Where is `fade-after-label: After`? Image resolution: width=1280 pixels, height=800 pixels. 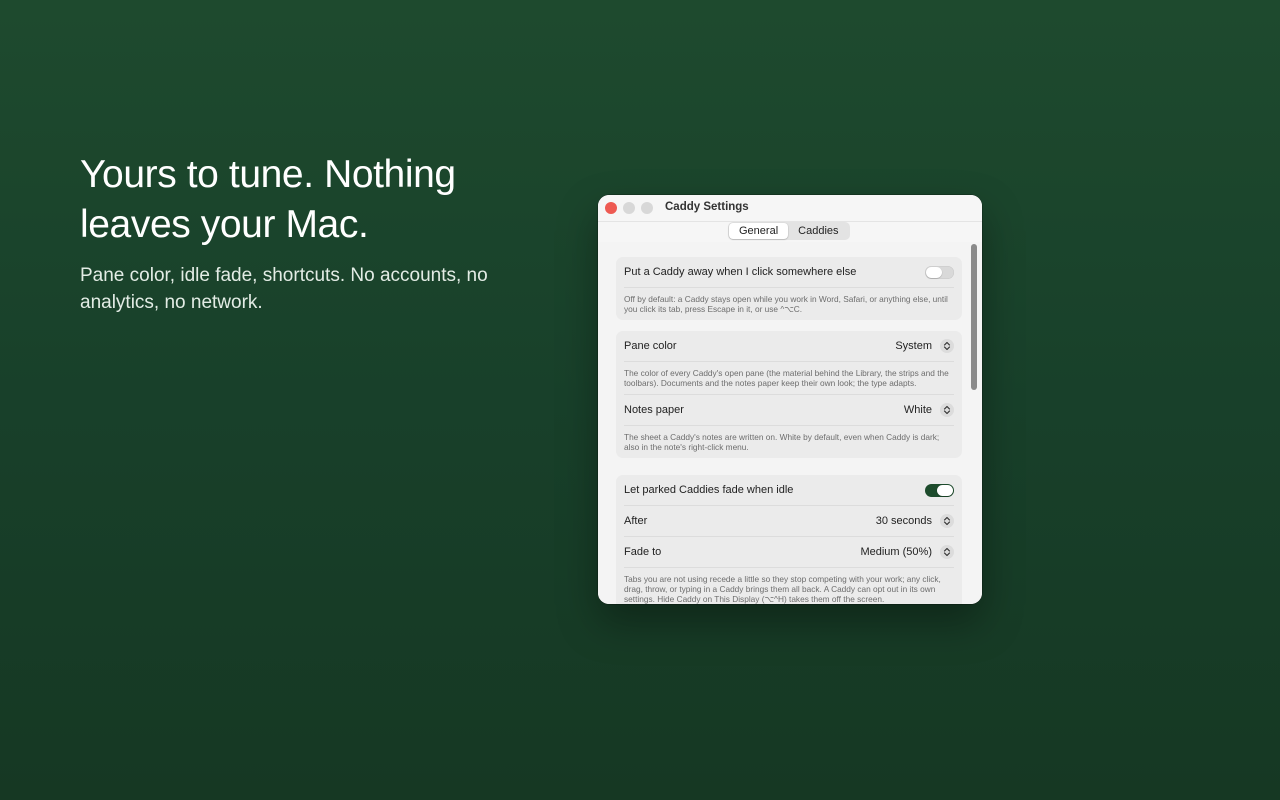
fade-after-label: After is located at coordinates (636, 521).